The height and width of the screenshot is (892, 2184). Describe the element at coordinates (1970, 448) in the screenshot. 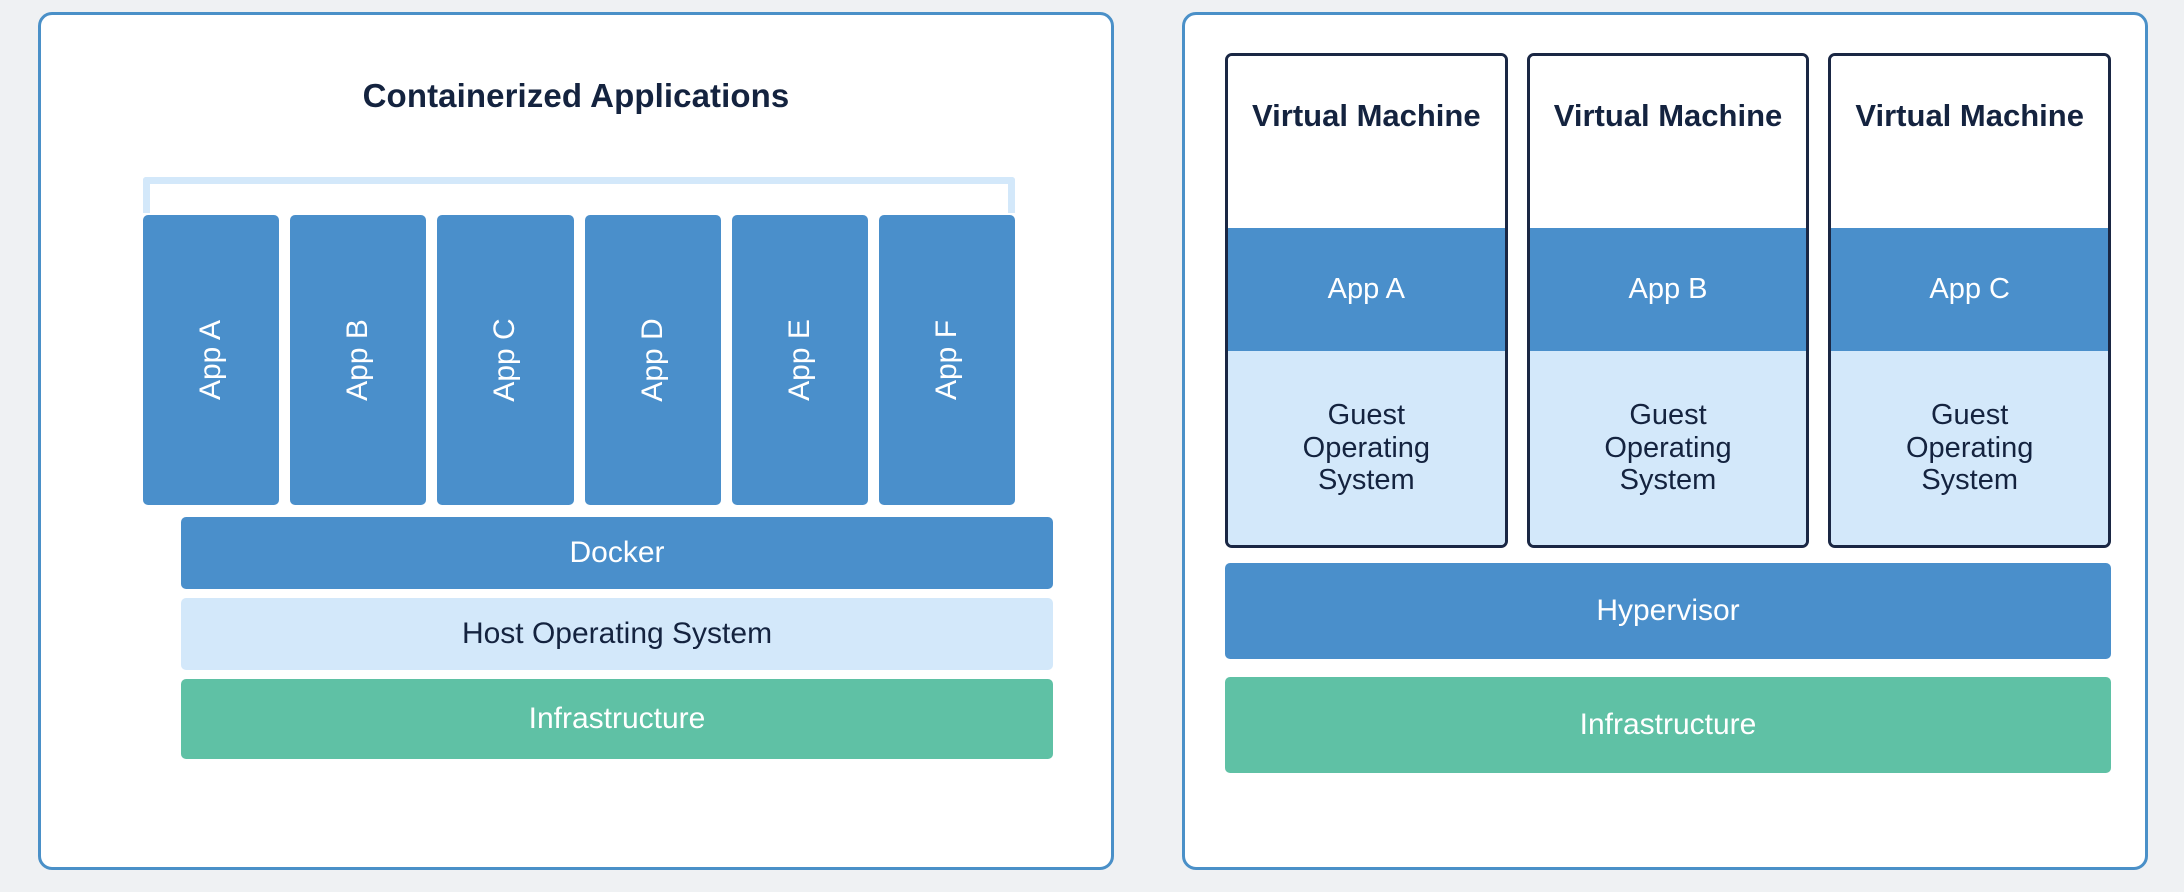

I see `virtual-machine-3-guest-os: Guest Operating System` at that location.